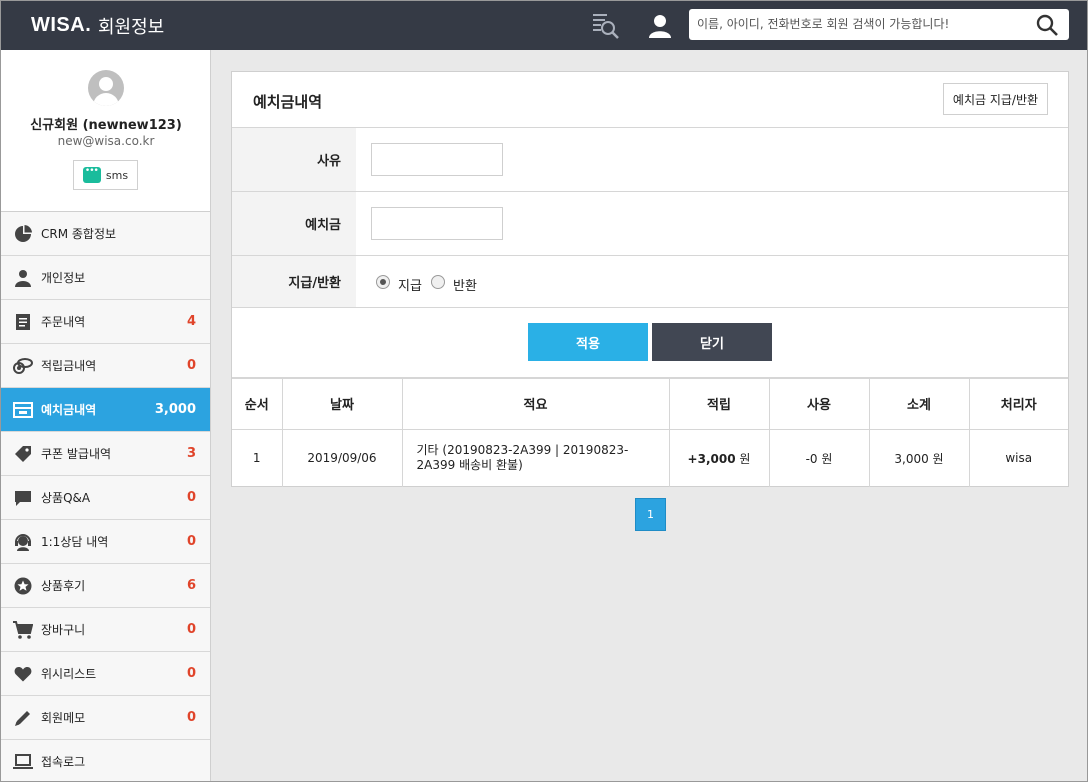  What do you see at coordinates (69, 366) in the screenshot?
I see `sidebar-item-label: 적립금내역` at bounding box center [69, 366].